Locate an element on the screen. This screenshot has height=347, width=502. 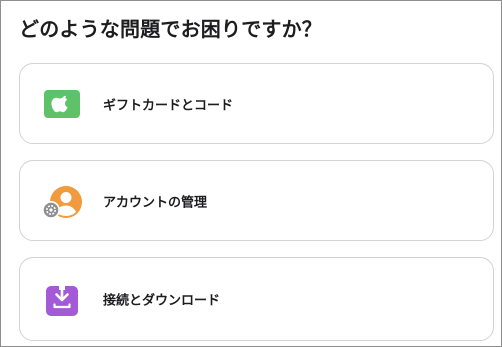
option-label: 接続とダウンロード is located at coordinates (162, 301).